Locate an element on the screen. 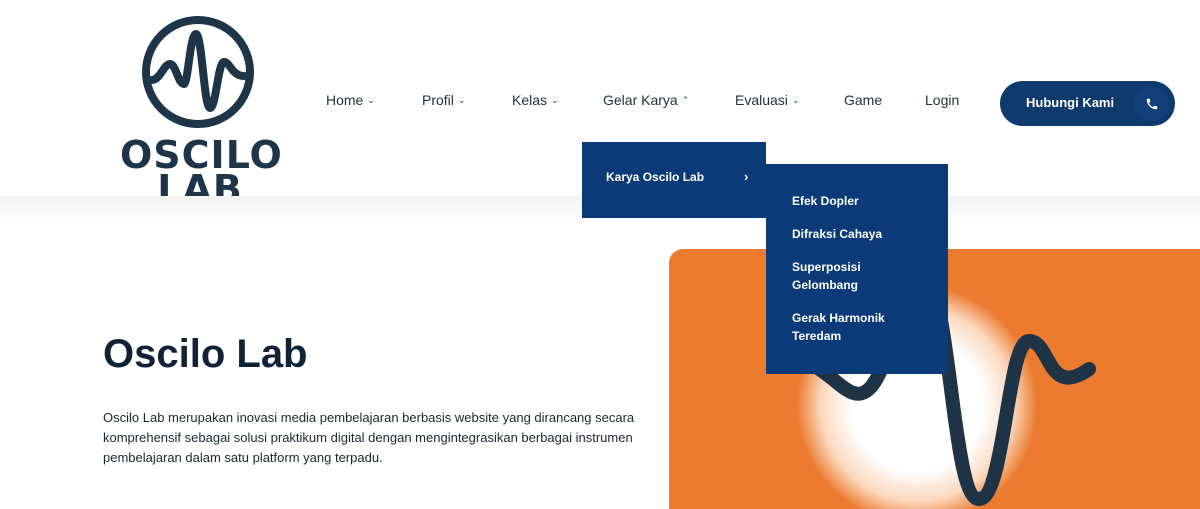 This screenshot has height=509, width=1200. submenu-item-superposisi-gelombang: Superposisi Gelombang is located at coordinates (847, 276).